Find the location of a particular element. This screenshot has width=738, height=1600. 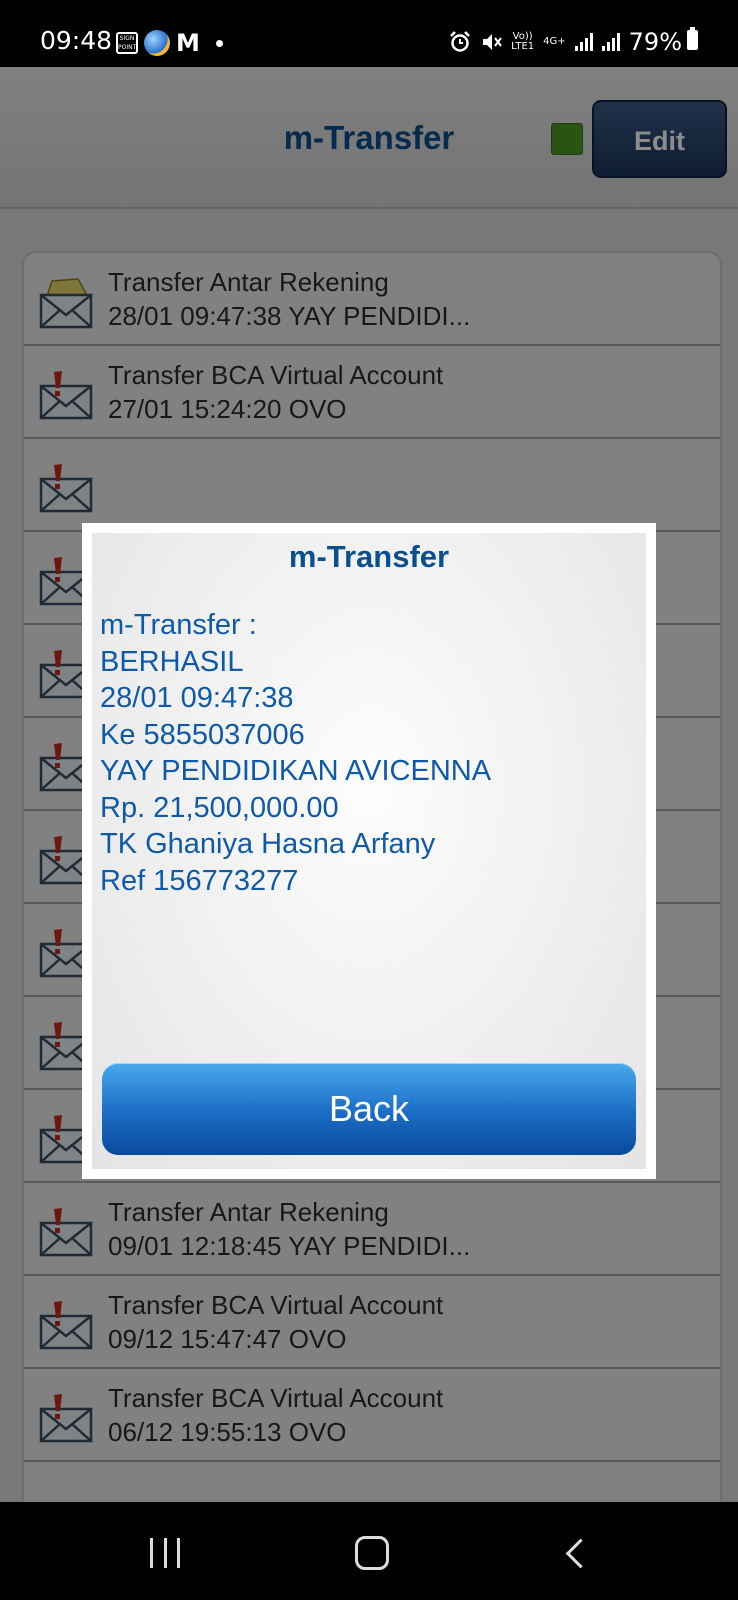

home-icon is located at coordinates (372, 1553).